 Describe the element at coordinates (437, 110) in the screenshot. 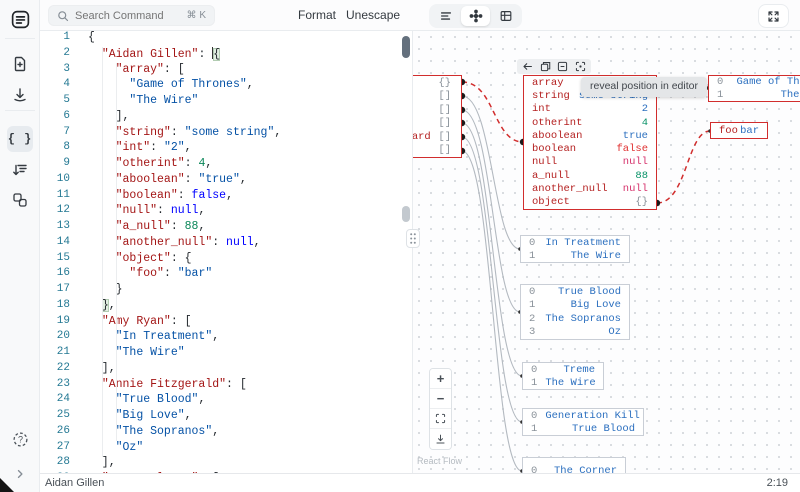

I see `node-row: Annie Fitzgerald[]` at that location.